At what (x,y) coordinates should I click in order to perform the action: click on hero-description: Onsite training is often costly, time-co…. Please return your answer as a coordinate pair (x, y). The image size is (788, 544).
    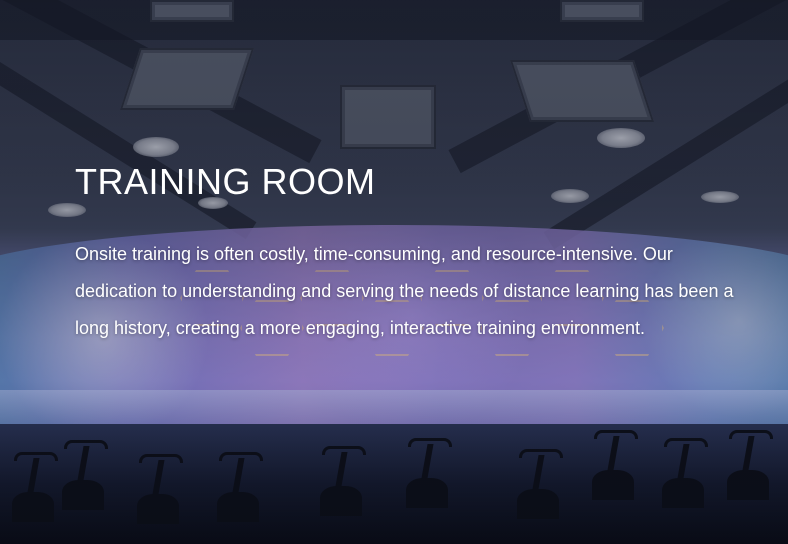
    Looking at the image, I should click on (404, 291).